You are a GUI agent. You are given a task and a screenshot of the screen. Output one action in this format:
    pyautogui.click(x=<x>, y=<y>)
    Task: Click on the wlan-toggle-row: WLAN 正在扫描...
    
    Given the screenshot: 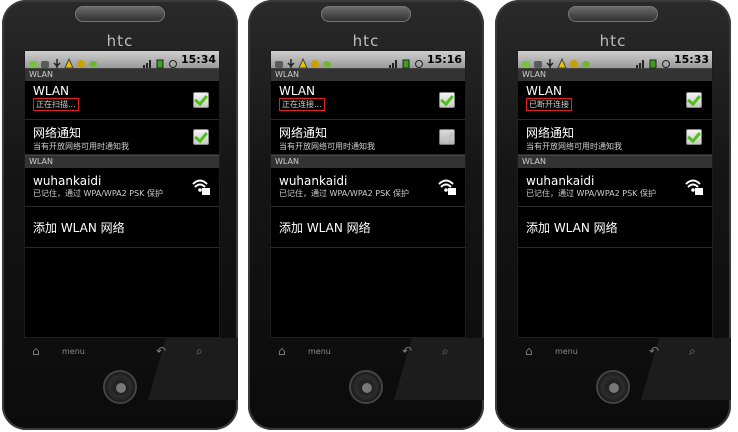 What is the action you would take?
    pyautogui.click(x=122, y=100)
    